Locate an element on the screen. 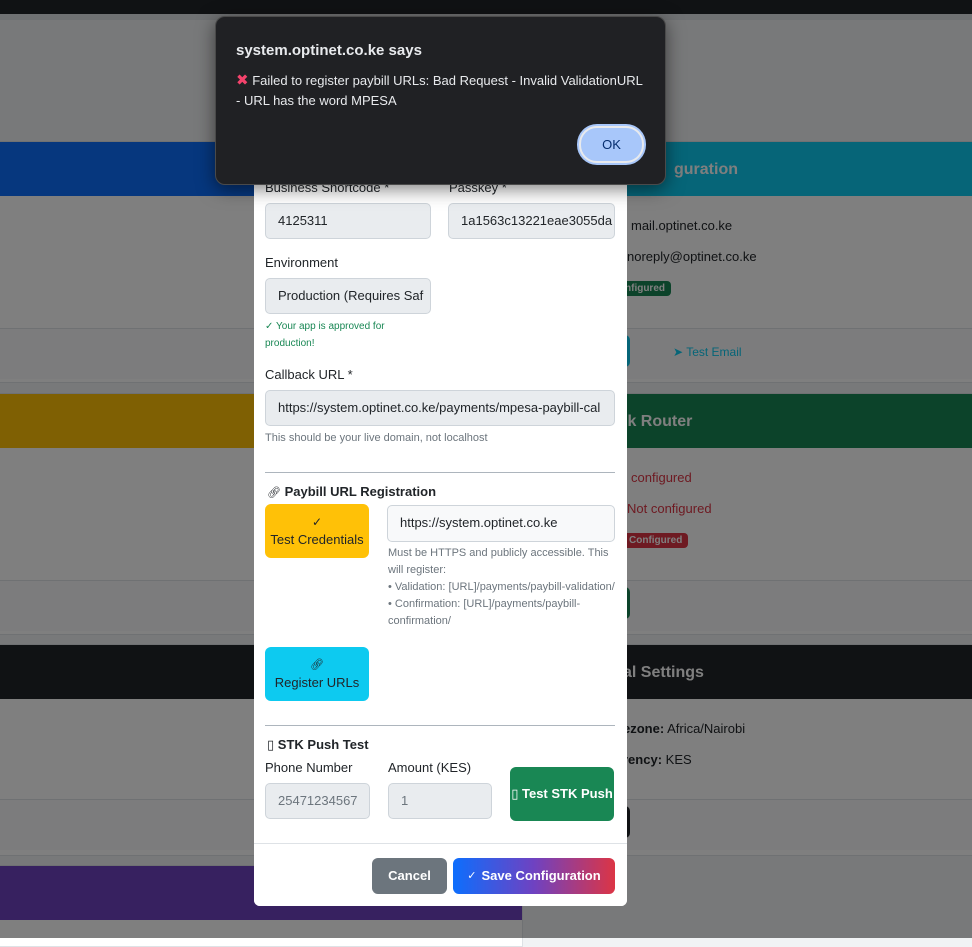 The width and height of the screenshot is (972, 947). test-stk-push-button: ▯ Test STK Push is located at coordinates (562, 794).